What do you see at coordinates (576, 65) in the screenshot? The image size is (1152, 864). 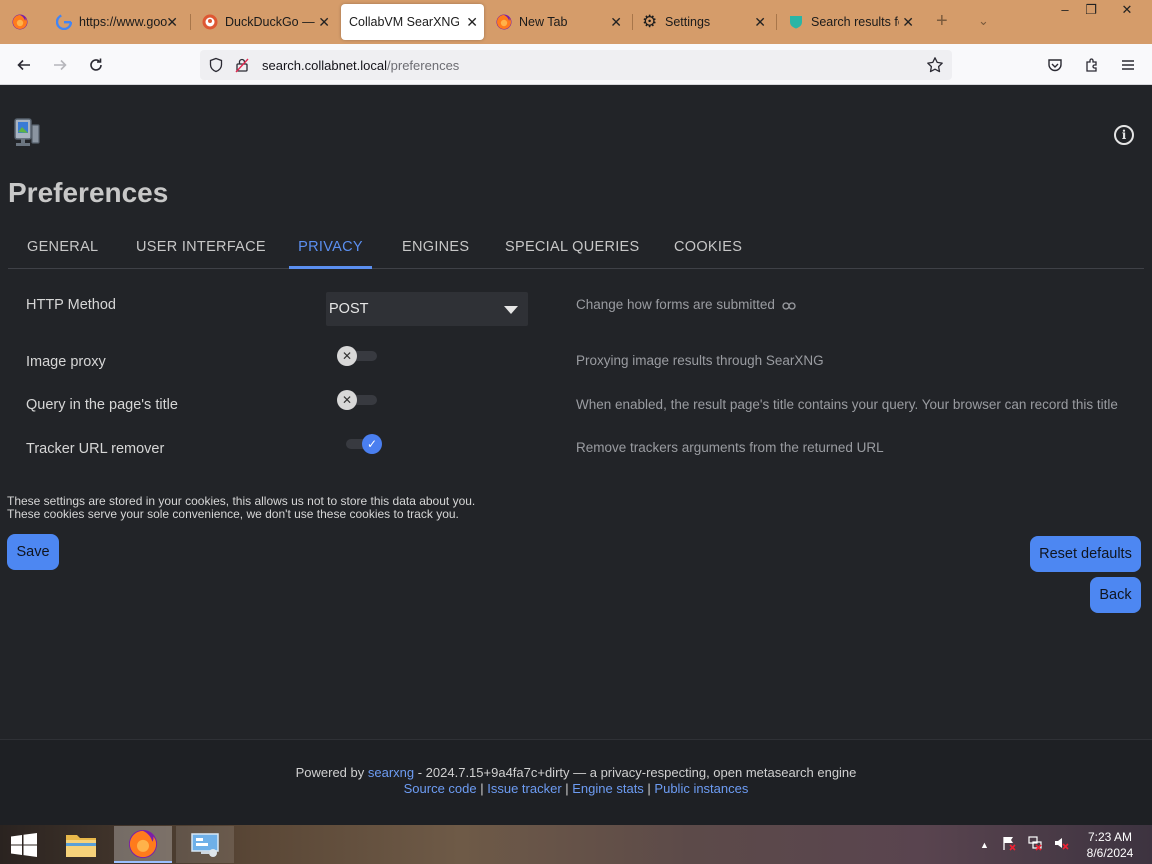 I see `url-bar: search.collabnet.local/preferences` at bounding box center [576, 65].